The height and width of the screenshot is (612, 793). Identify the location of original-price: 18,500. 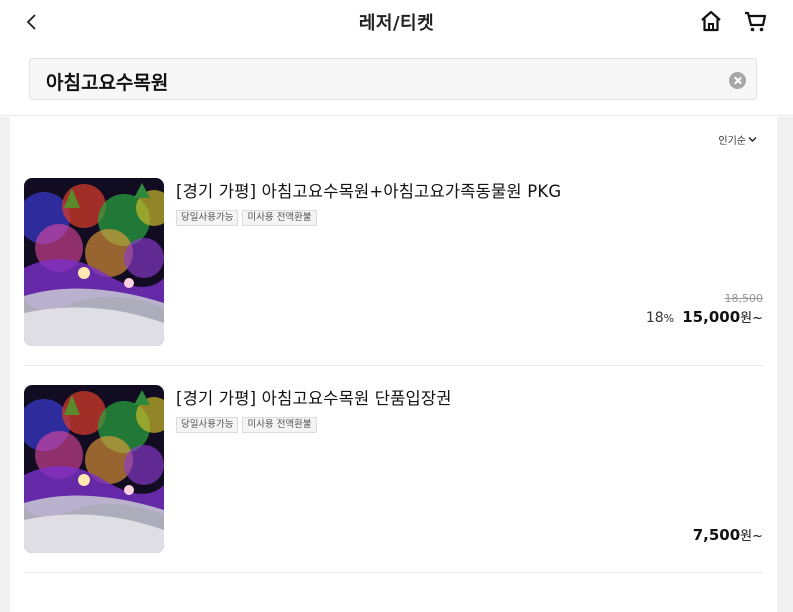
(744, 298).